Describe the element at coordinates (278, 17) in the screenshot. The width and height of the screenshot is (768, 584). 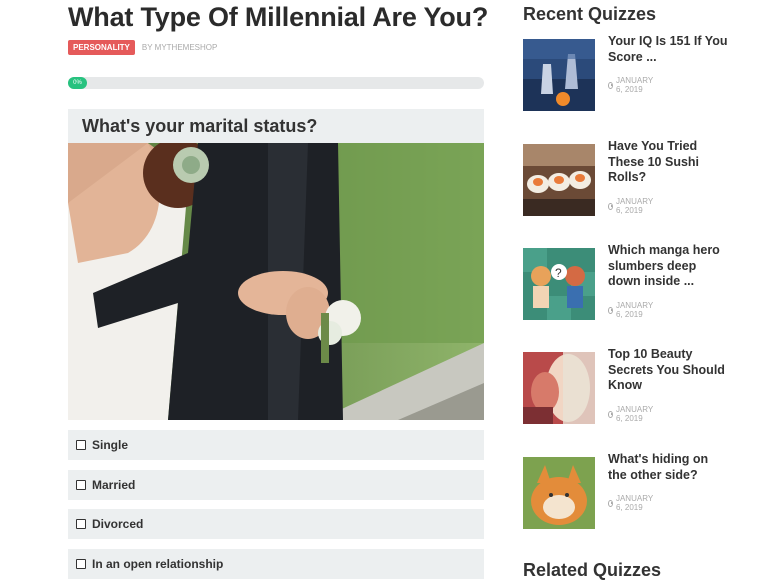
I see `quiz-title: What Type Of Millennial Are You?` at that location.